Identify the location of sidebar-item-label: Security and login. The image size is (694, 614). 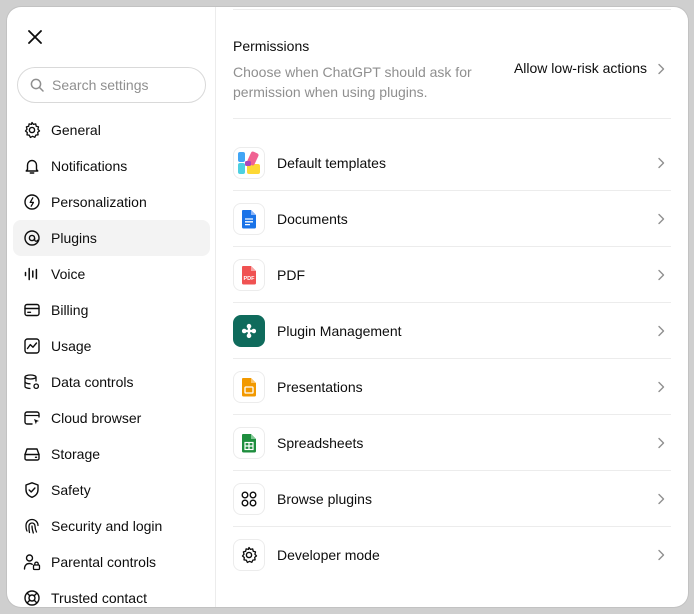
(107, 526).